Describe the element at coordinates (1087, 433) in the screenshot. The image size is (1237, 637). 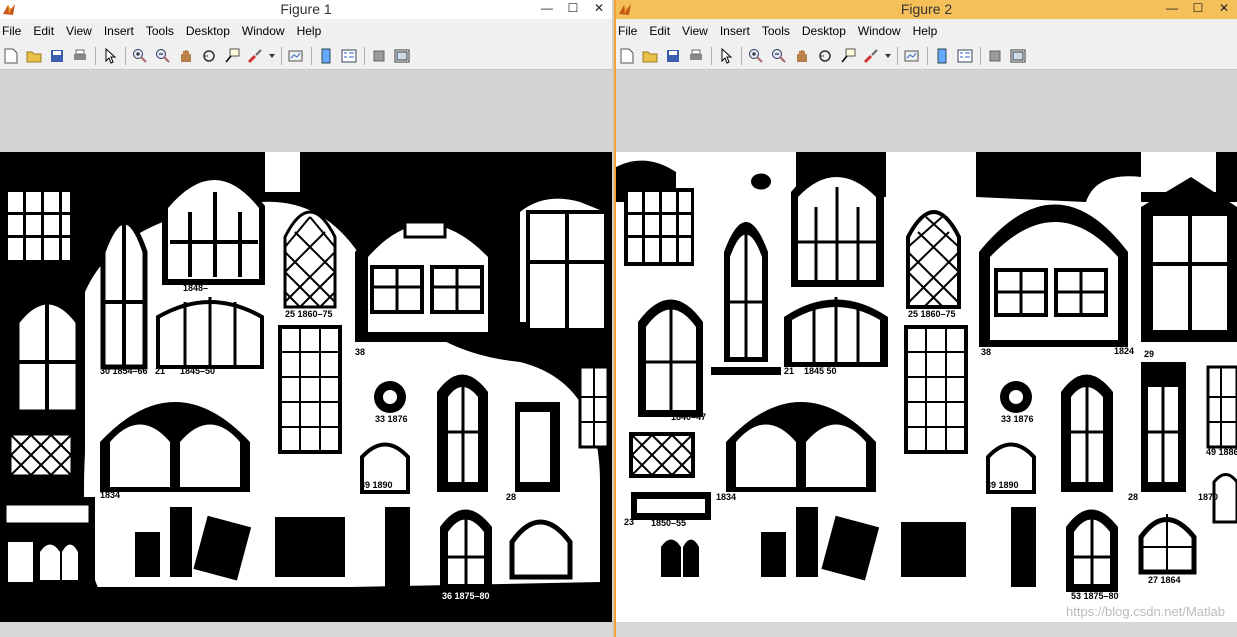
I see `window-arched-mid` at that location.